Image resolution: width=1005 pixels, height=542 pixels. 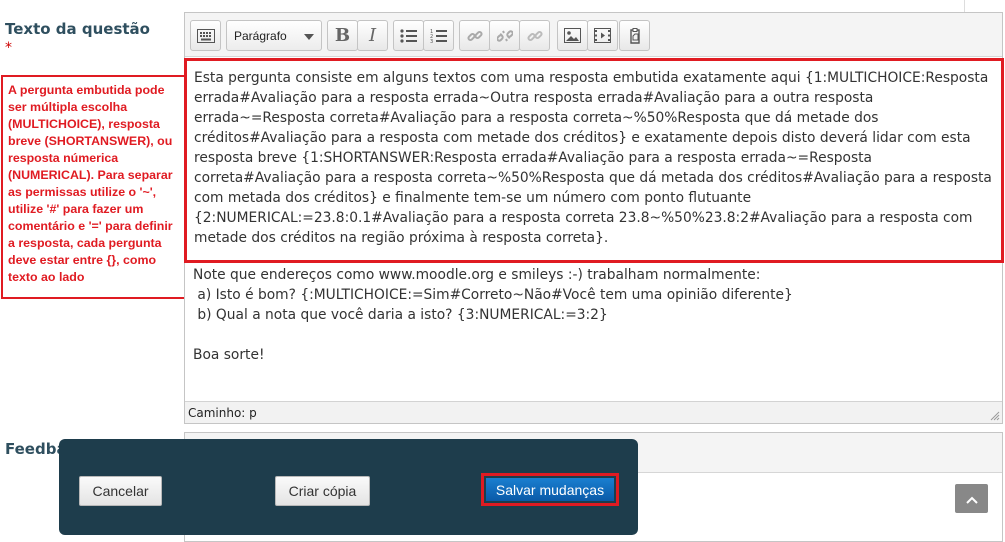 I want to click on editor-toolbar: Parágrafo B I 123, so click(x=593, y=35).